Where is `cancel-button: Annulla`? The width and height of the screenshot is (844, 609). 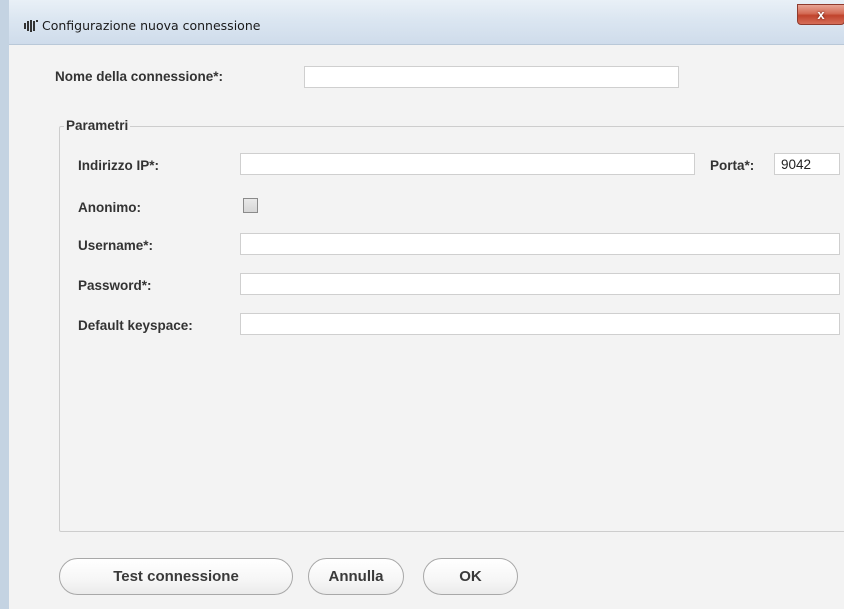
cancel-button: Annulla is located at coordinates (356, 576).